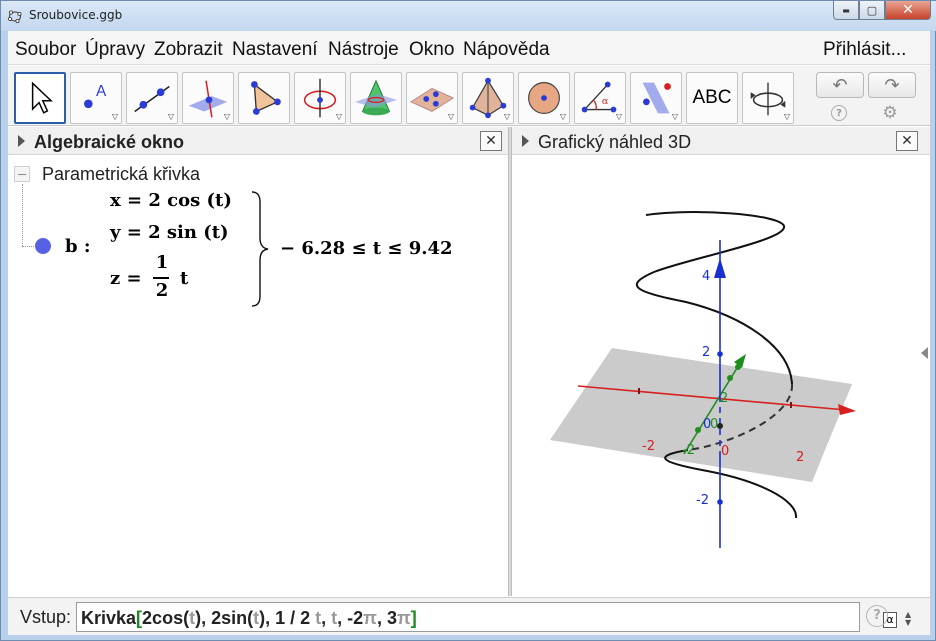  I want to click on polygon-tool, so click(264, 98).